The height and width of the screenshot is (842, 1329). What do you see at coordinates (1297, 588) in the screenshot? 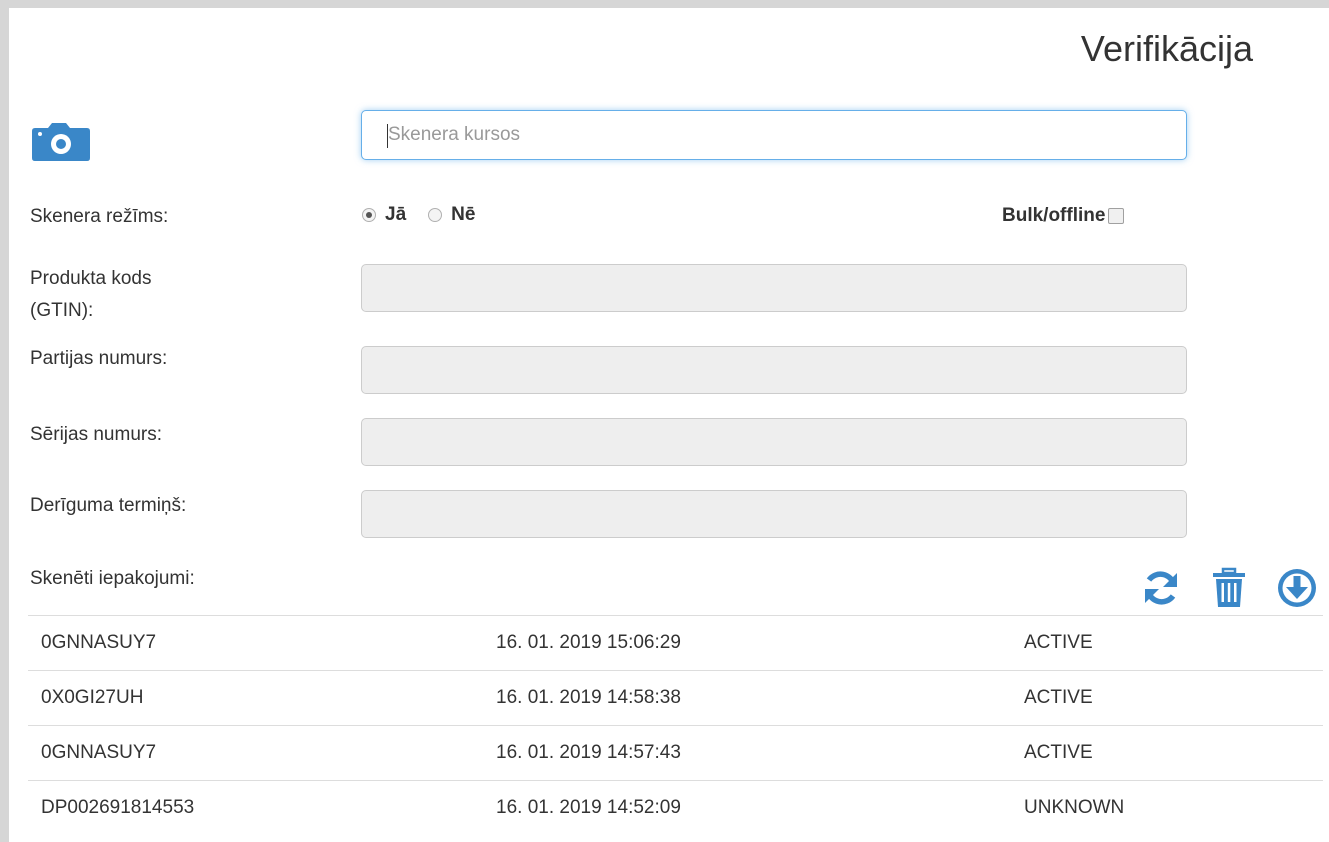
I see `download-icon` at bounding box center [1297, 588].